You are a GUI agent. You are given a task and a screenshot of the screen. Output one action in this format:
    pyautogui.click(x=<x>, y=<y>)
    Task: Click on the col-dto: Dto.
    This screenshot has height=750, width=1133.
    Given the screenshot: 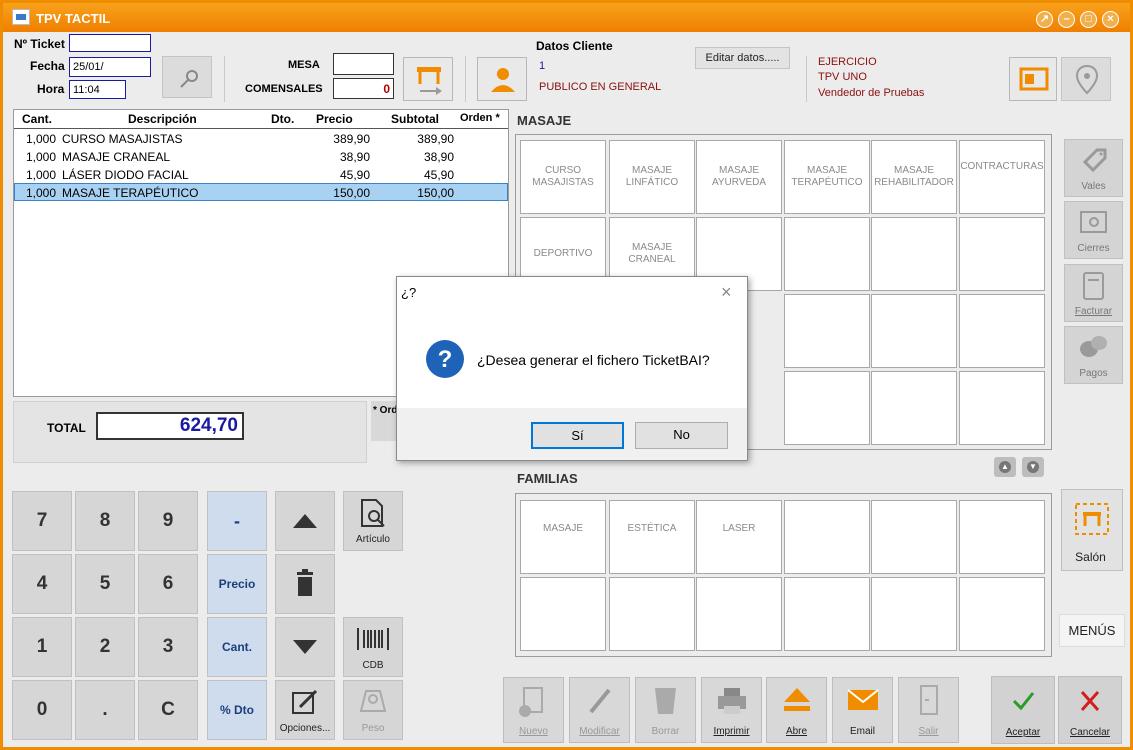 What is the action you would take?
    pyautogui.click(x=282, y=119)
    